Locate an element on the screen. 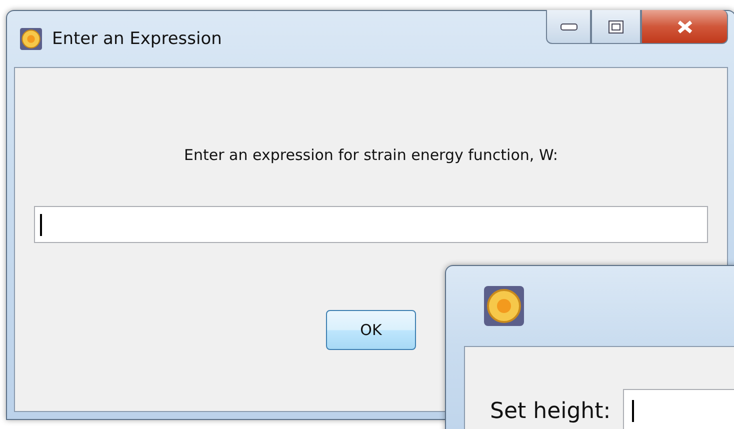 The height and width of the screenshot is (429, 734). minimize-icon is located at coordinates (569, 26).